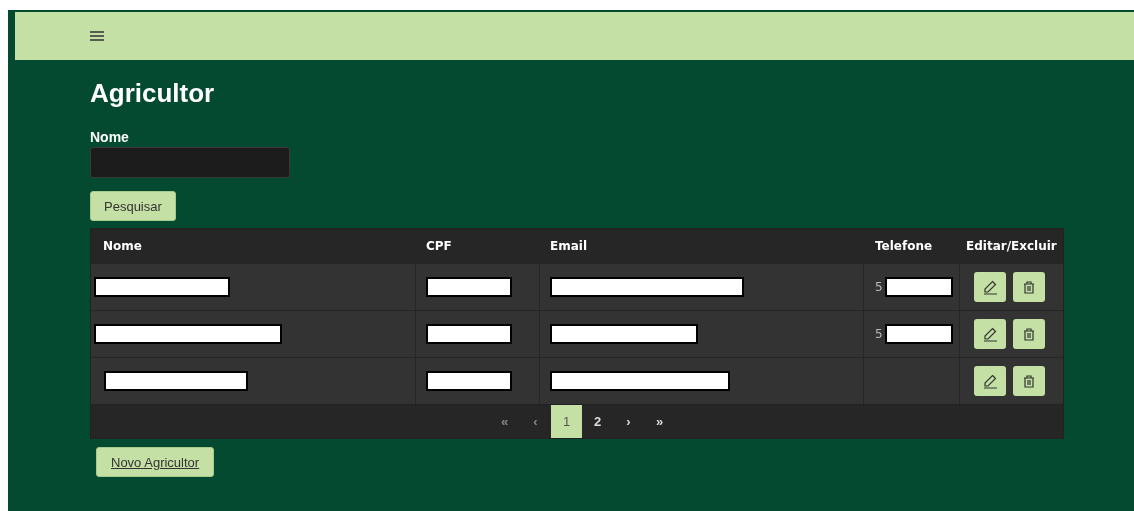 The image size is (1134, 511). What do you see at coordinates (155, 462) in the screenshot?
I see `new-farmer-button: Novo Agricultor` at bounding box center [155, 462].